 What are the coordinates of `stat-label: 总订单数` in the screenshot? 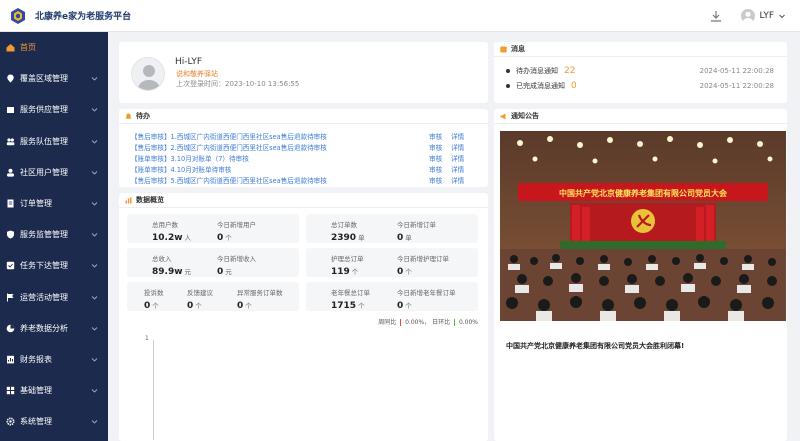 It's located at (344, 225).